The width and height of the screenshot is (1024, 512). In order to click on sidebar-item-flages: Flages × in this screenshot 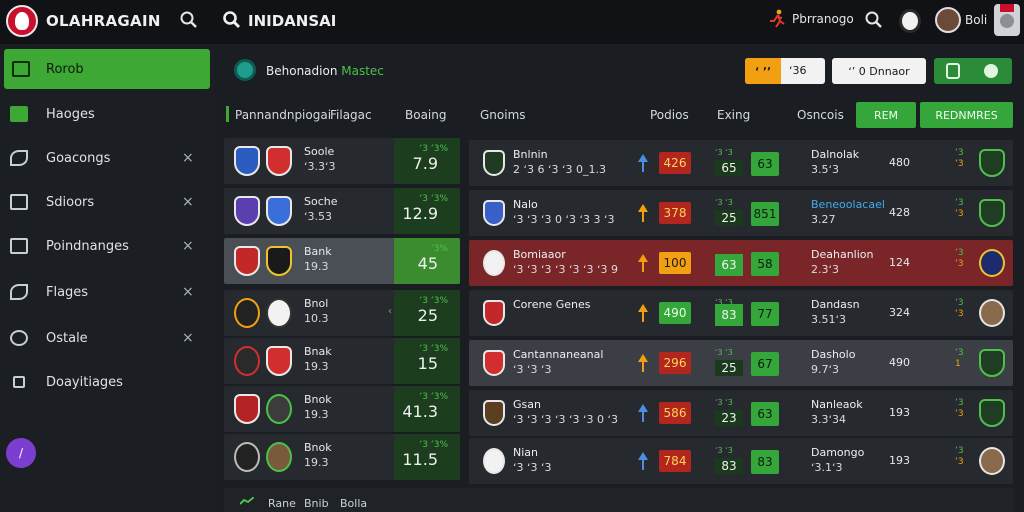, I will do `click(105, 292)`.